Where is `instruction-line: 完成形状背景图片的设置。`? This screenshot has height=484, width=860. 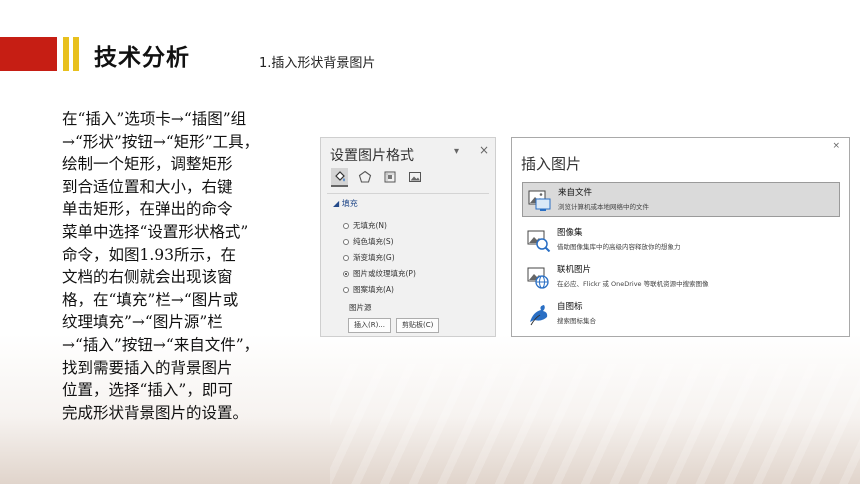
instruction-line: 完成形状背景图片的设置。 is located at coordinates (155, 412).